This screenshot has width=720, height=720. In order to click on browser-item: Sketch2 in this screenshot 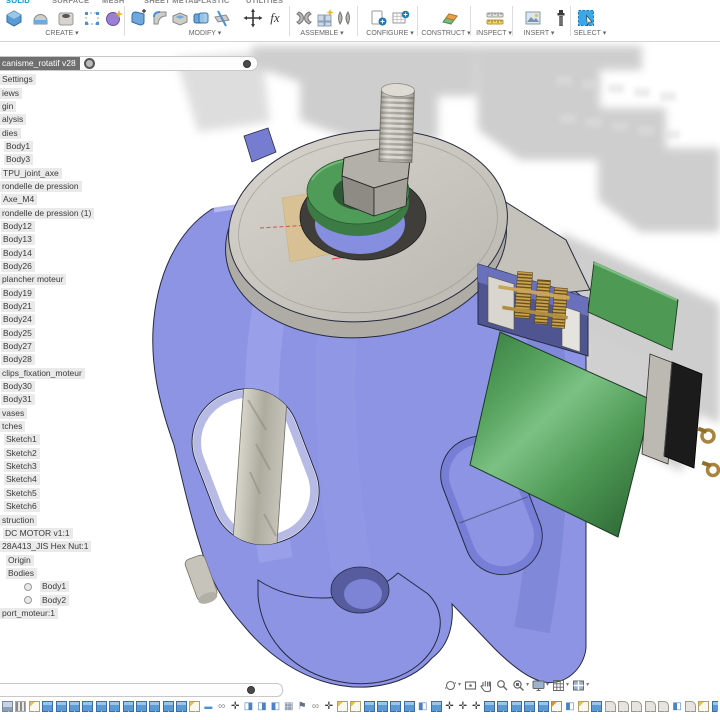, I will do `click(47, 453)`.